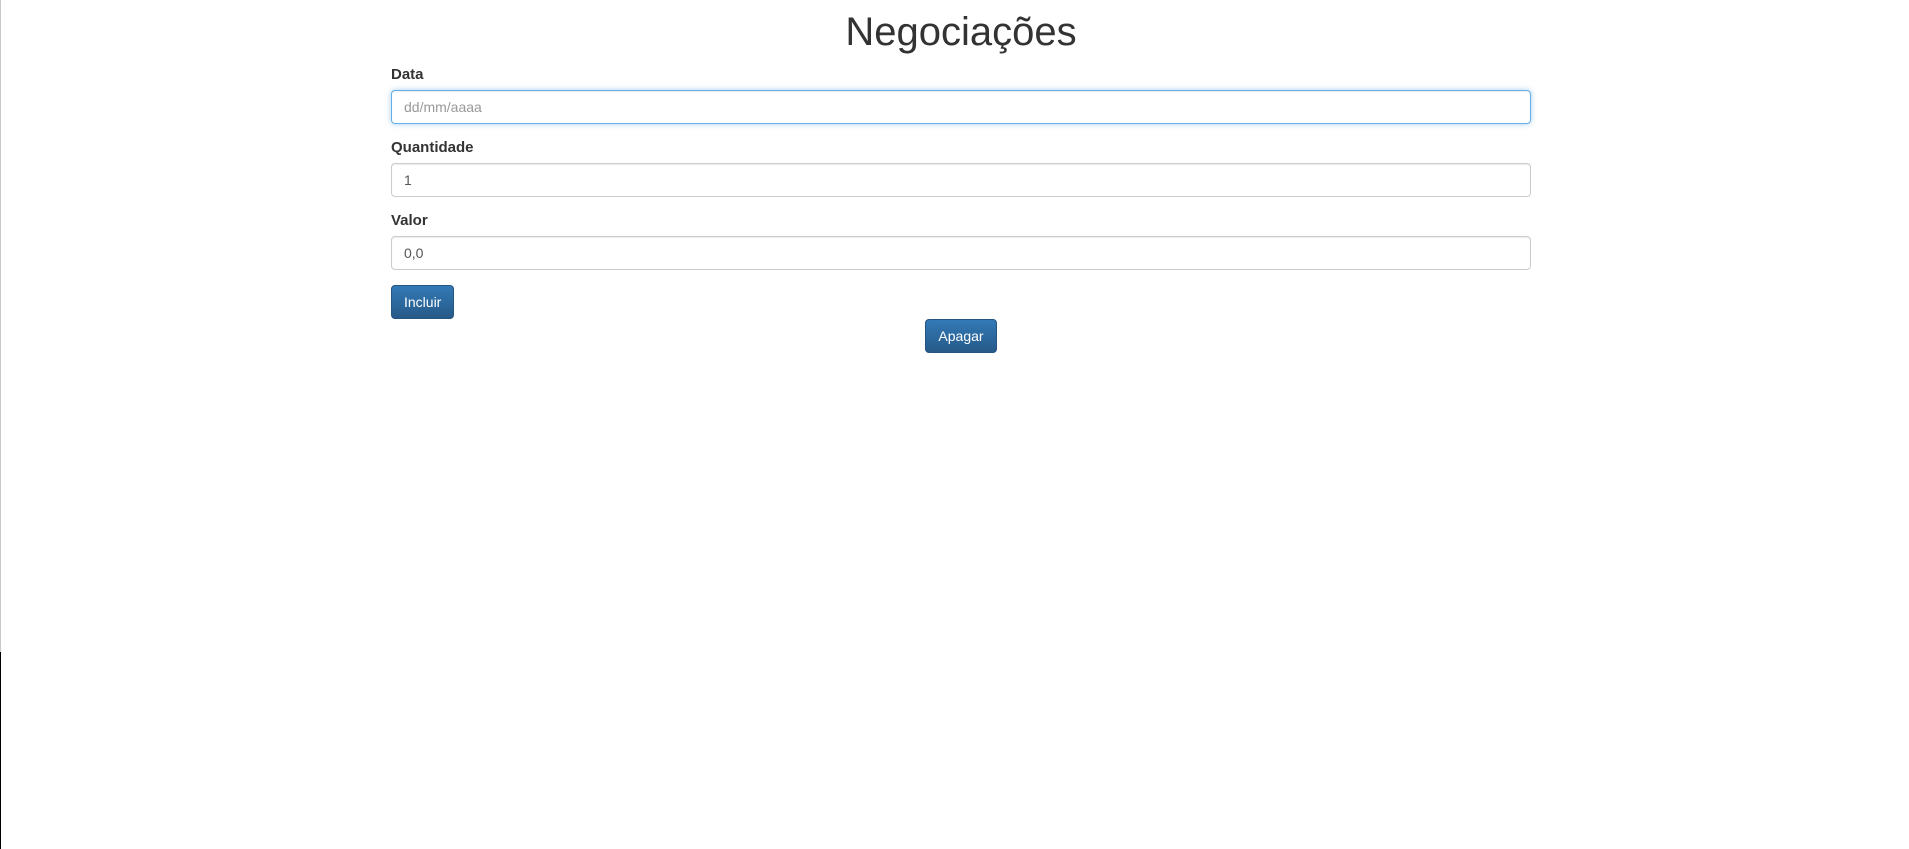 Image resolution: width=1909 pixels, height=849 pixels. Describe the element at coordinates (432, 147) in the screenshot. I see `quantity-label: Quantidade` at that location.